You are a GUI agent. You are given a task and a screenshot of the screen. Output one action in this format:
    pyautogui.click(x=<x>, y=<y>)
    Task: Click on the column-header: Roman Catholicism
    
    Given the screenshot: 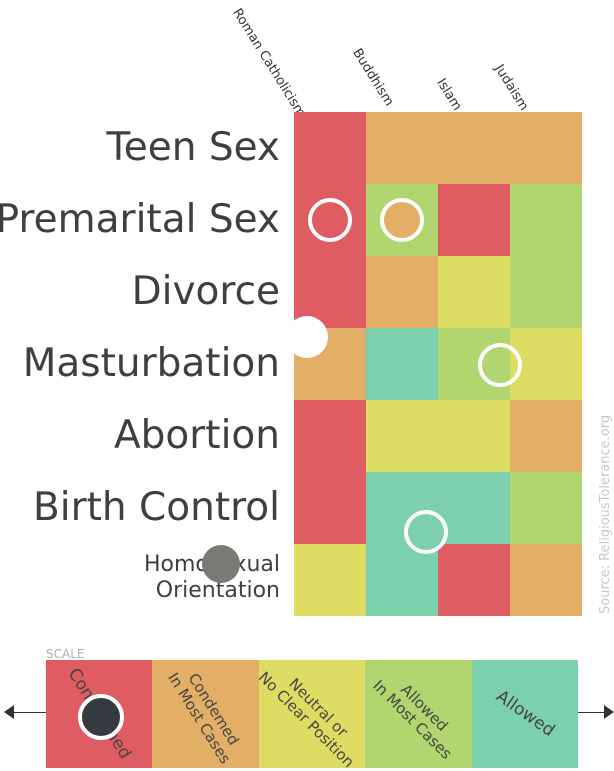 What is the action you would take?
    pyautogui.click(x=269, y=63)
    